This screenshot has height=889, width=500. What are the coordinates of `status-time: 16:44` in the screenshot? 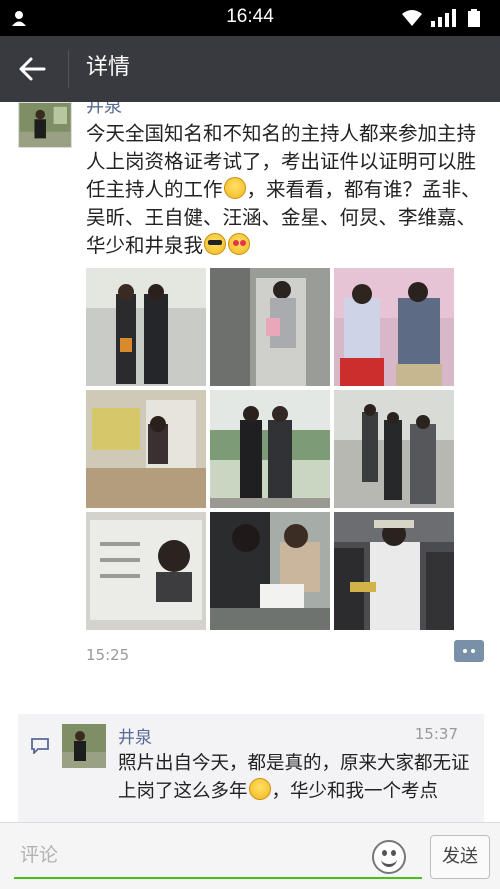 It's located at (250, 16).